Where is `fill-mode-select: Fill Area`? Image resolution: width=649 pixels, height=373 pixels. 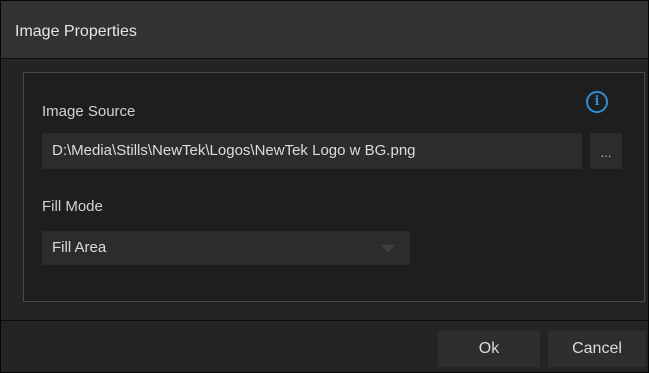 fill-mode-select: Fill Area is located at coordinates (226, 248).